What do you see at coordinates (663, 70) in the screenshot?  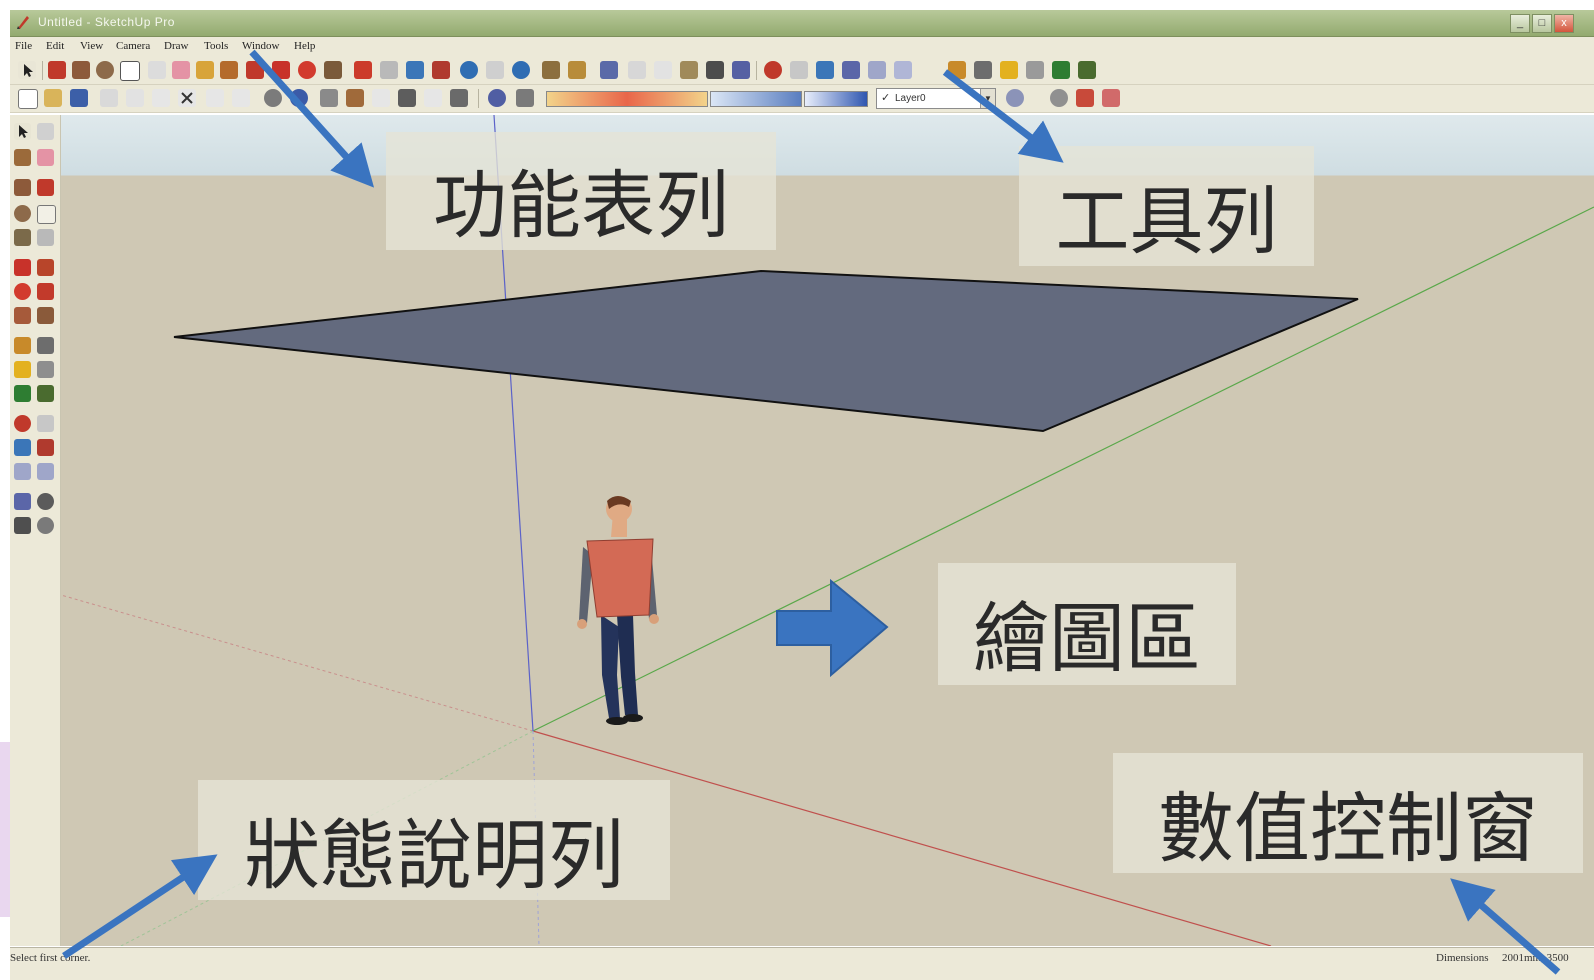 I see `front-view-icon` at bounding box center [663, 70].